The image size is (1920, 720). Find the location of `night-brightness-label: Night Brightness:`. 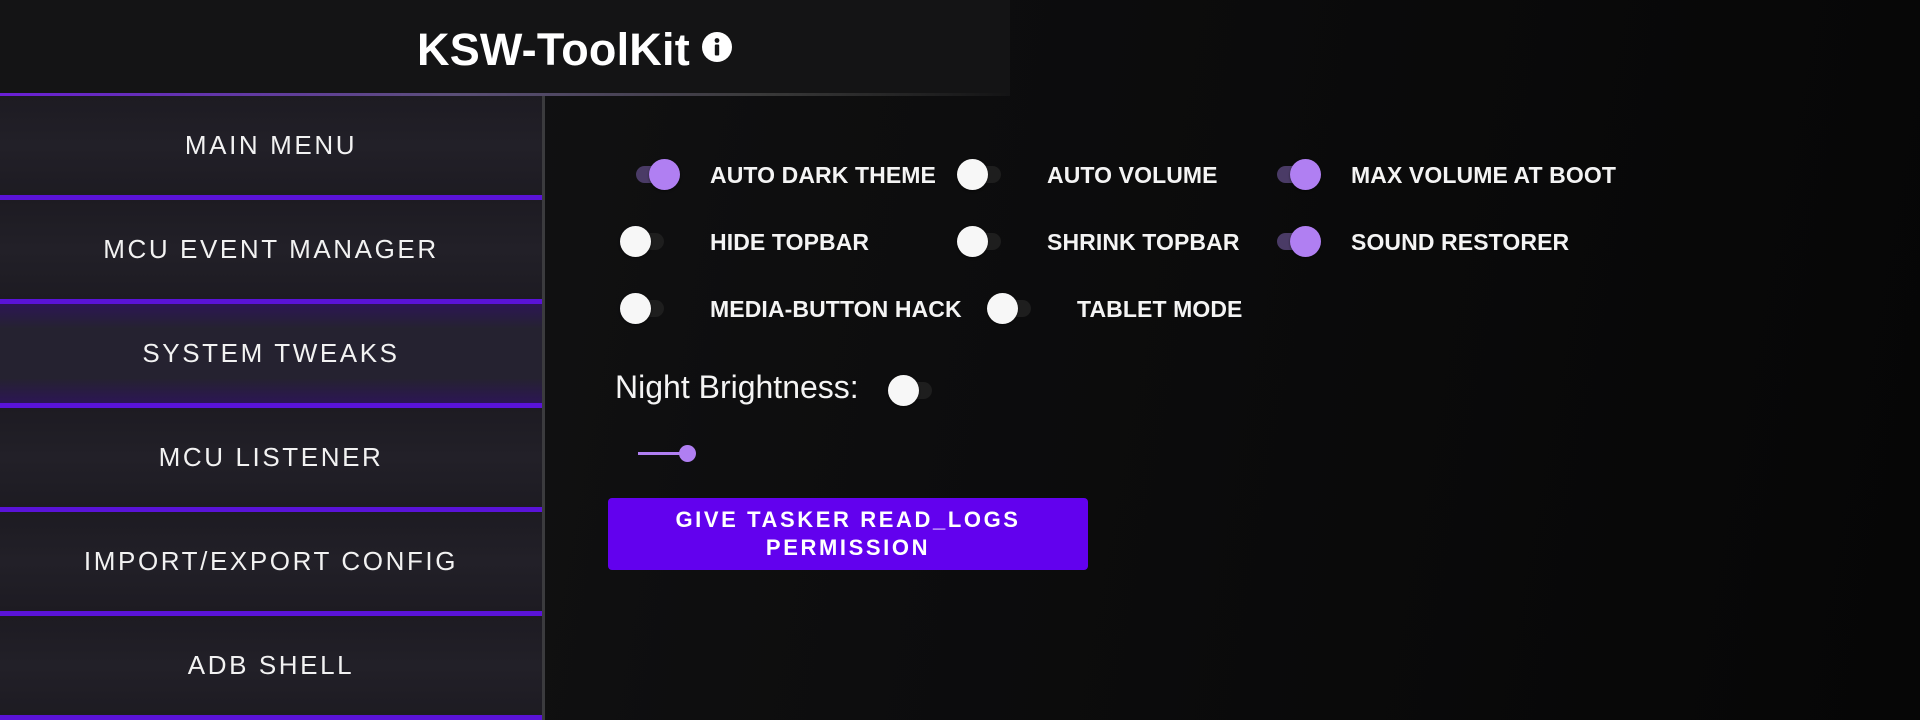

night-brightness-label: Night Brightness: is located at coordinates (737, 387).